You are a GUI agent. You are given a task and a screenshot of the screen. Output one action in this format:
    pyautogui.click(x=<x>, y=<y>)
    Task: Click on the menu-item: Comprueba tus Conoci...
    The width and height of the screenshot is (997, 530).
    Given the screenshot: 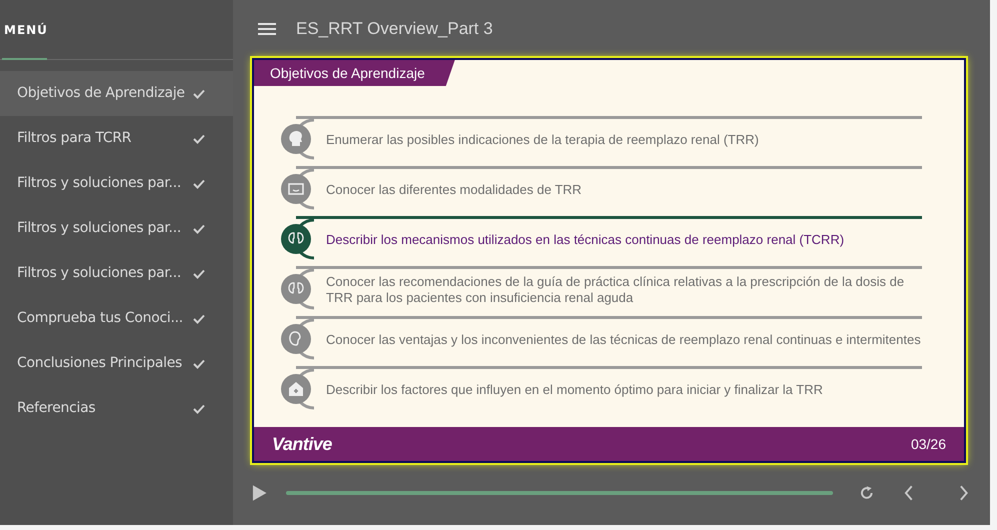 What is the action you would take?
    pyautogui.click(x=116, y=318)
    